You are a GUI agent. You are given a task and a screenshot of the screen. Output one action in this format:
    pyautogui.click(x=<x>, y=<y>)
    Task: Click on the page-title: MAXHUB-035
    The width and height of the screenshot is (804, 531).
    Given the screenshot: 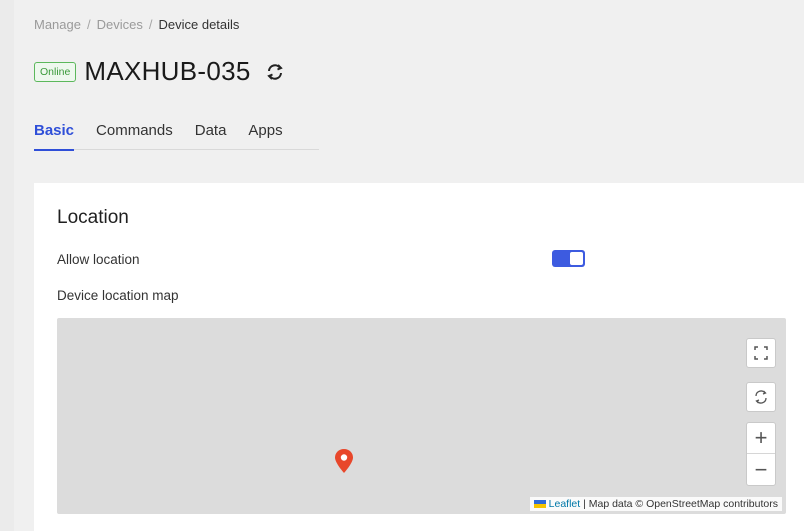 What is the action you would take?
    pyautogui.click(x=167, y=71)
    